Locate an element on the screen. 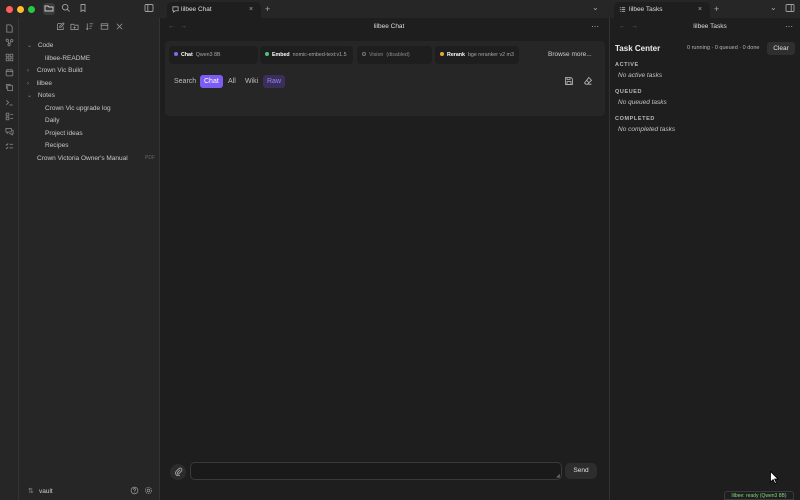 The image size is (800, 500). chat-bubble-icon is located at coordinates (175, 10).